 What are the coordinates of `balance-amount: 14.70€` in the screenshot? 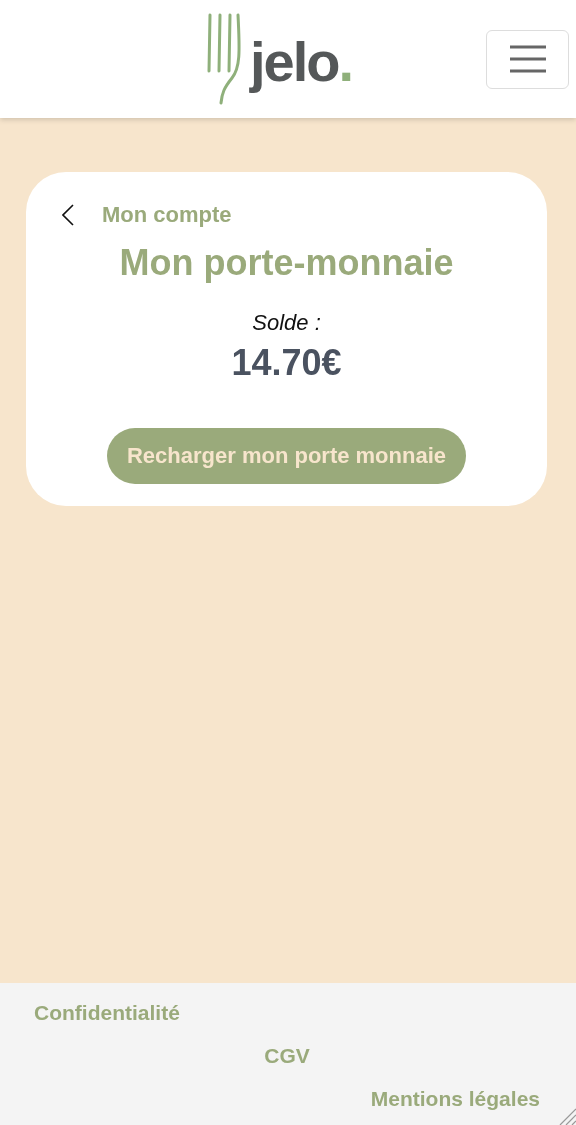 It's located at (286, 363).